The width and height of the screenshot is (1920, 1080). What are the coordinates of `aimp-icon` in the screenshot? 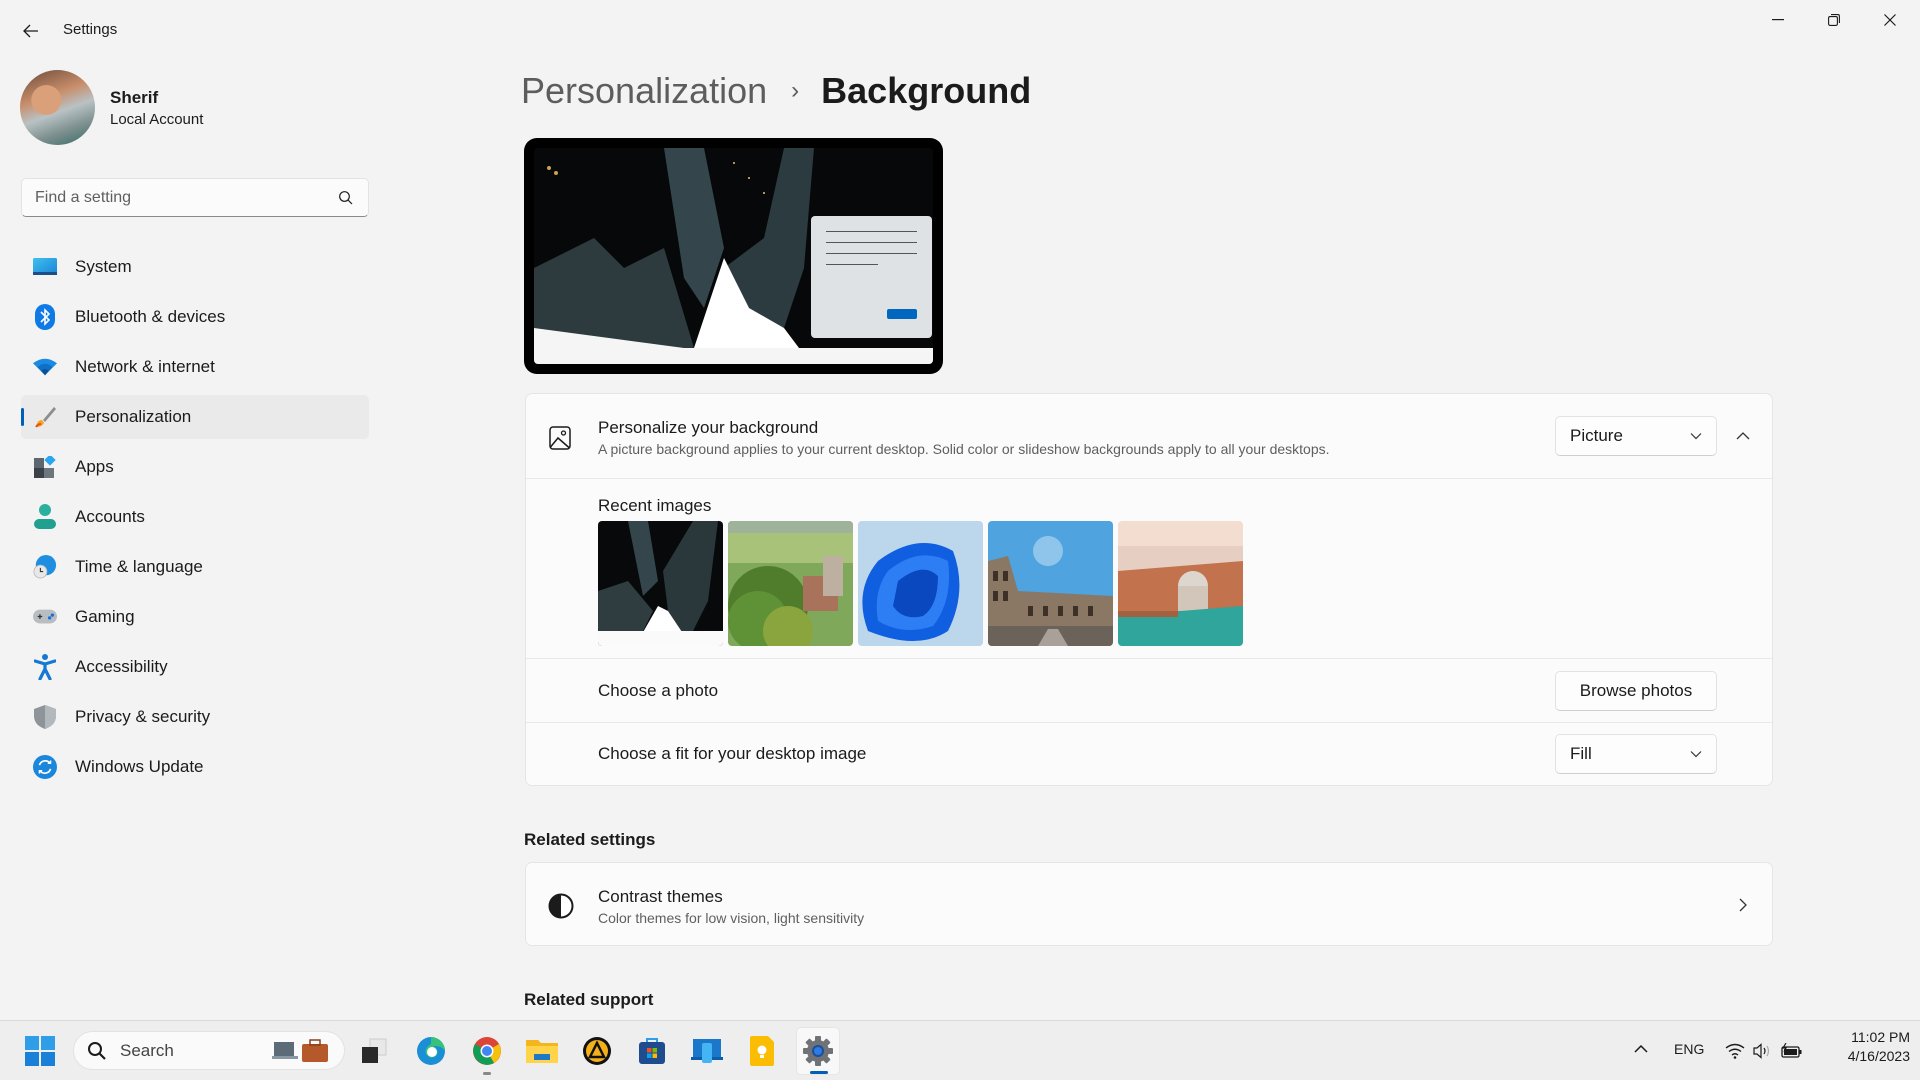 It's located at (597, 1051).